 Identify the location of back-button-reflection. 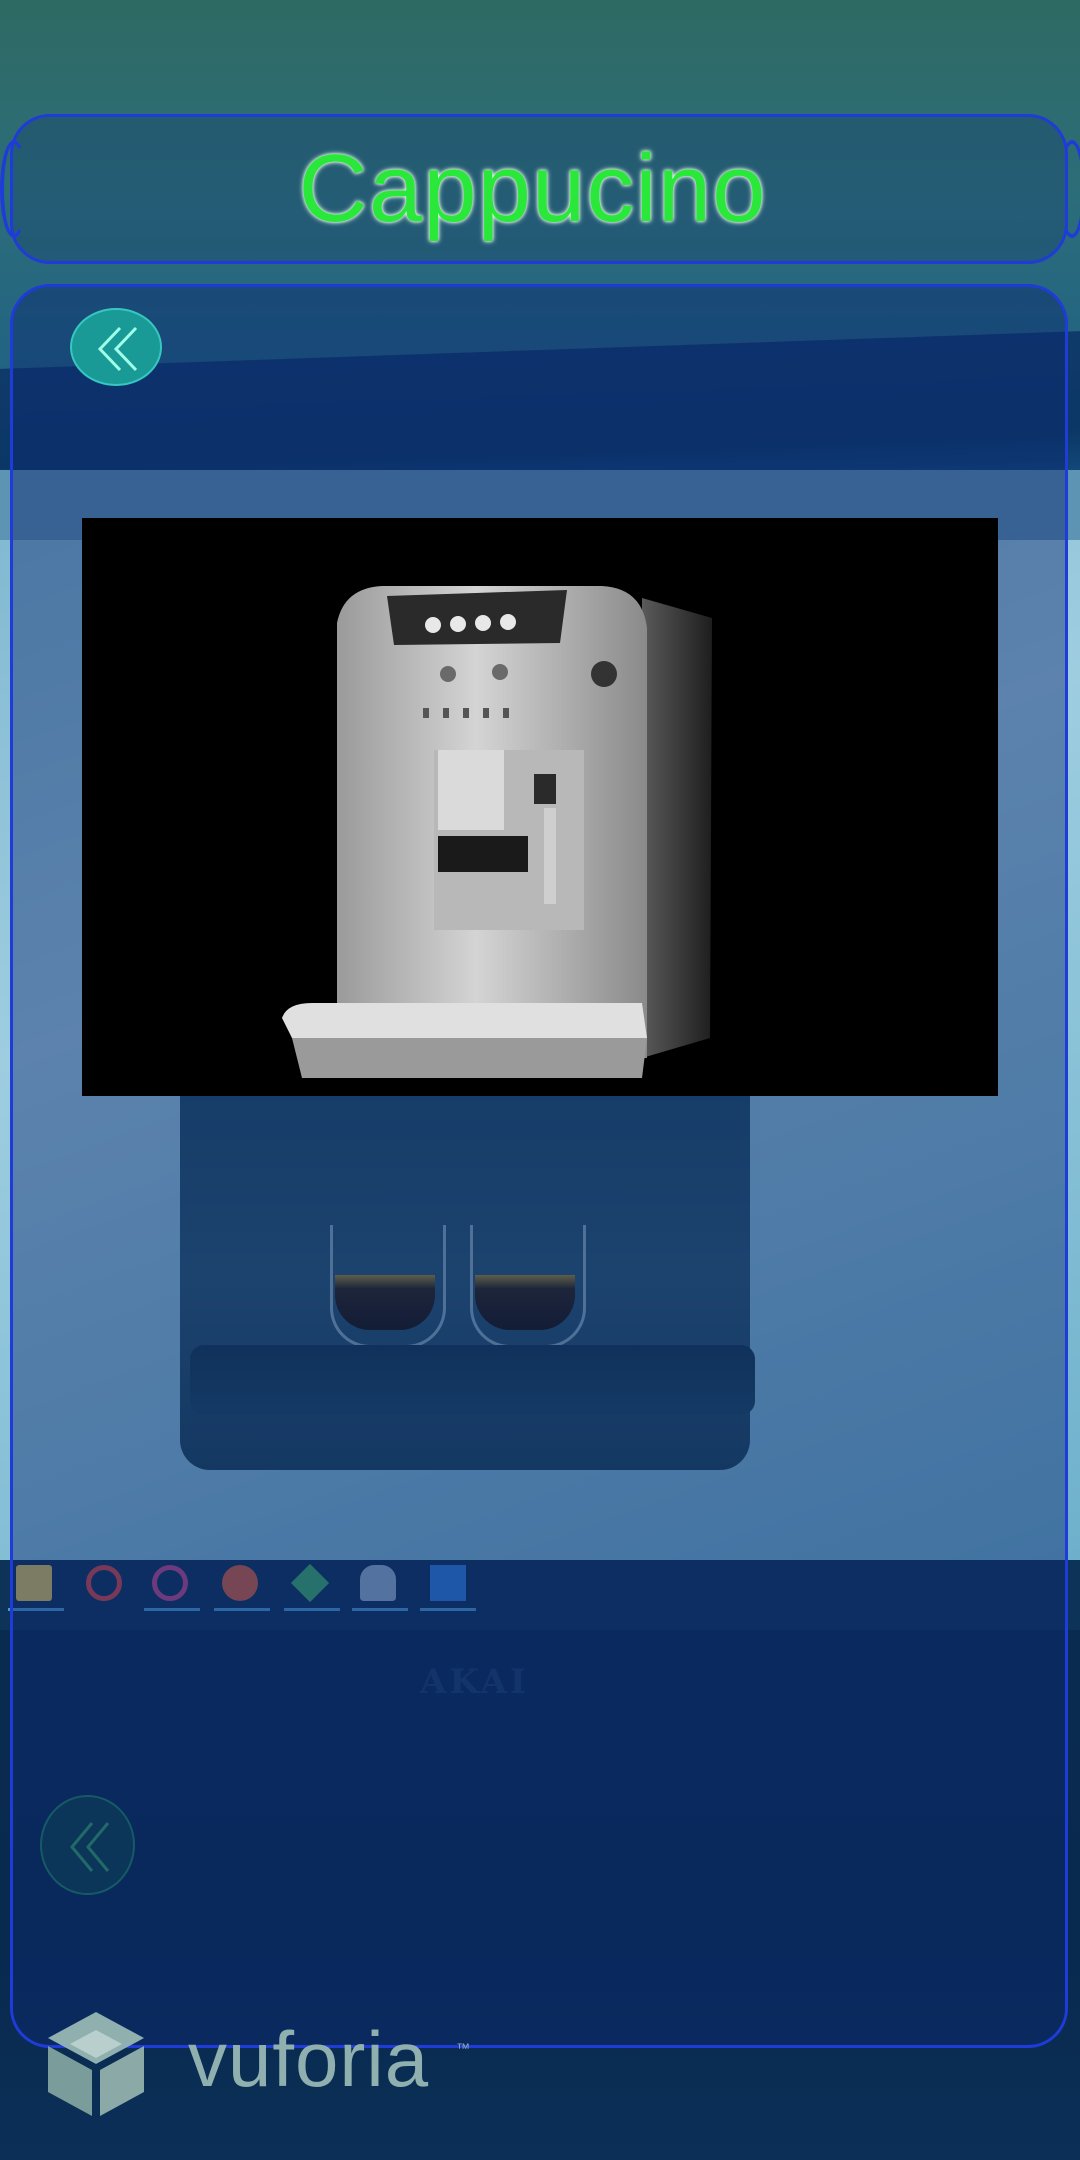
(87, 1845).